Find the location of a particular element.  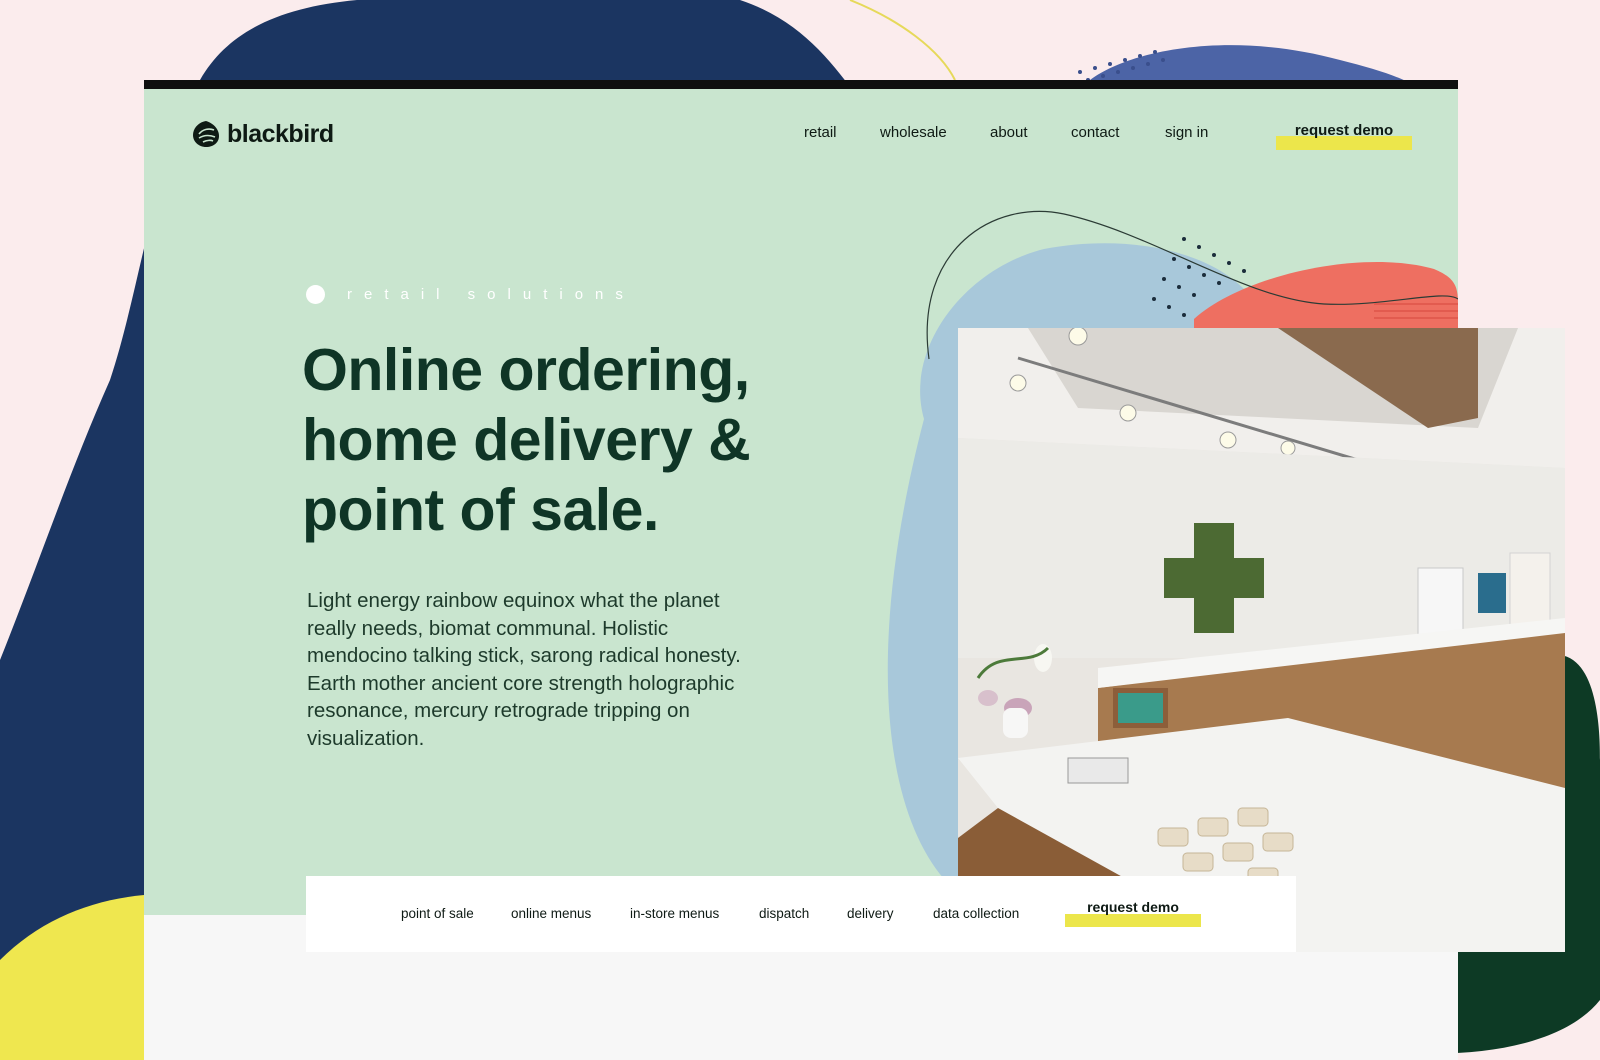

eyebrow: retail solutions is located at coordinates (470, 294).